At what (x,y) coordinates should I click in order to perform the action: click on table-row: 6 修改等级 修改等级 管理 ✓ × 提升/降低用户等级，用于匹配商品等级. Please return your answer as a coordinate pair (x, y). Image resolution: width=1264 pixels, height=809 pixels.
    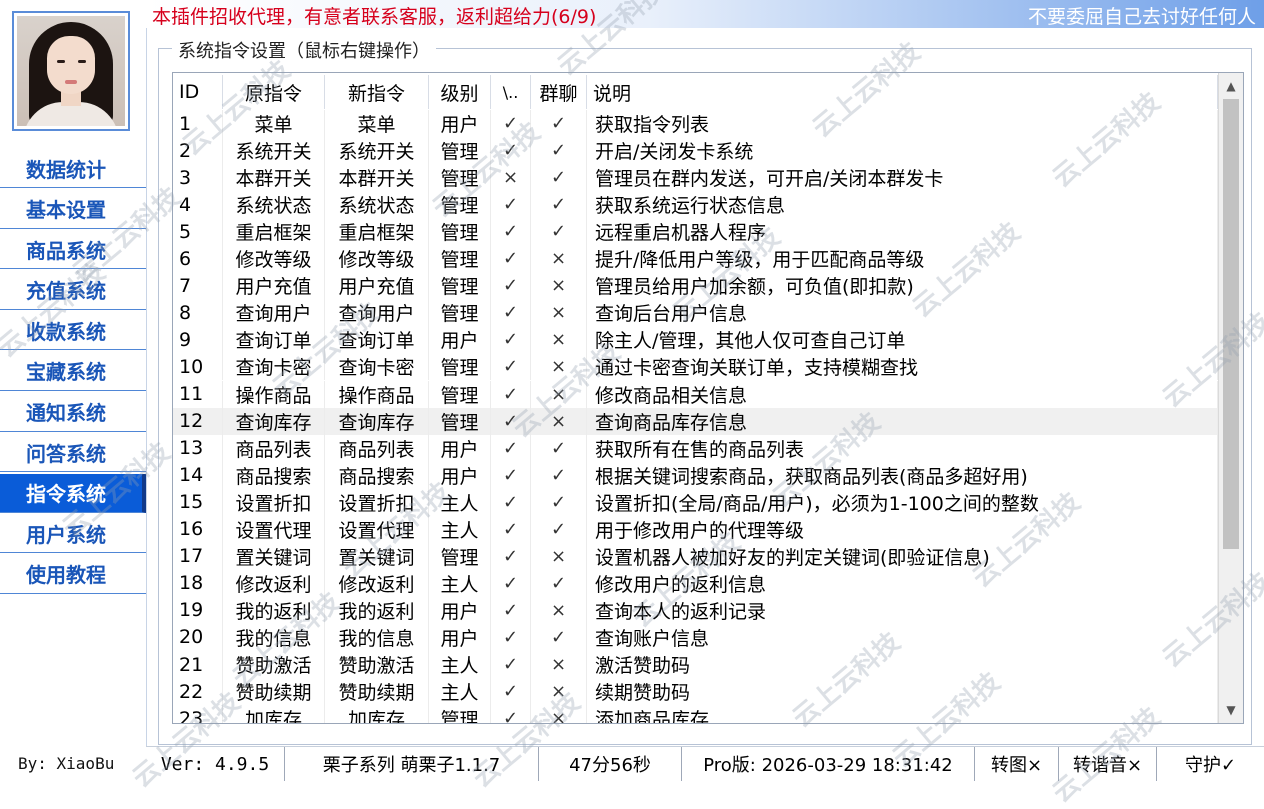
    Looking at the image, I should click on (695, 259).